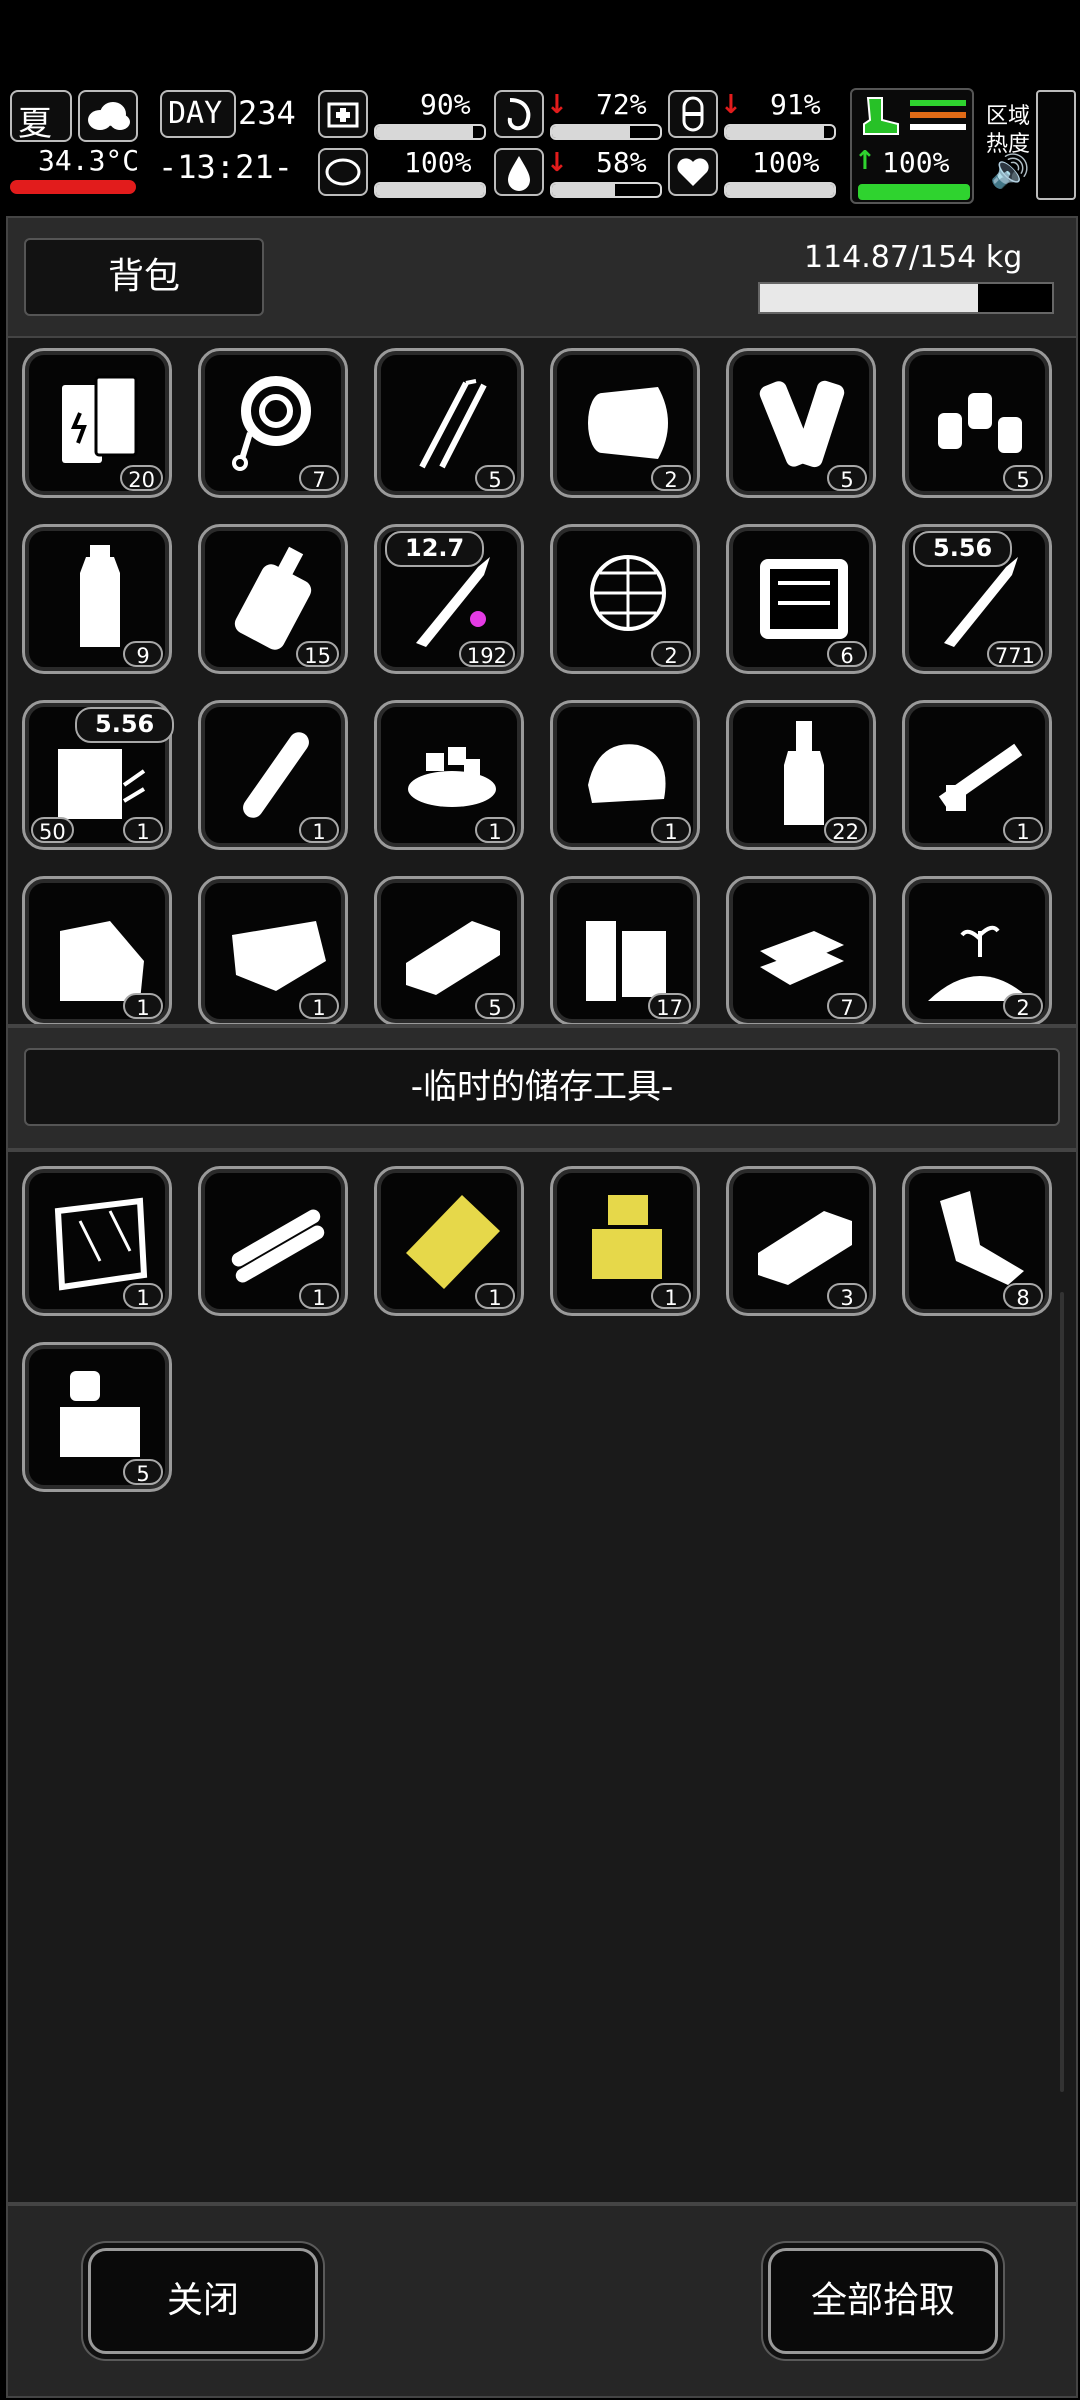  Describe the element at coordinates (916, 162) in the screenshot. I see `speed-value: 100%` at that location.